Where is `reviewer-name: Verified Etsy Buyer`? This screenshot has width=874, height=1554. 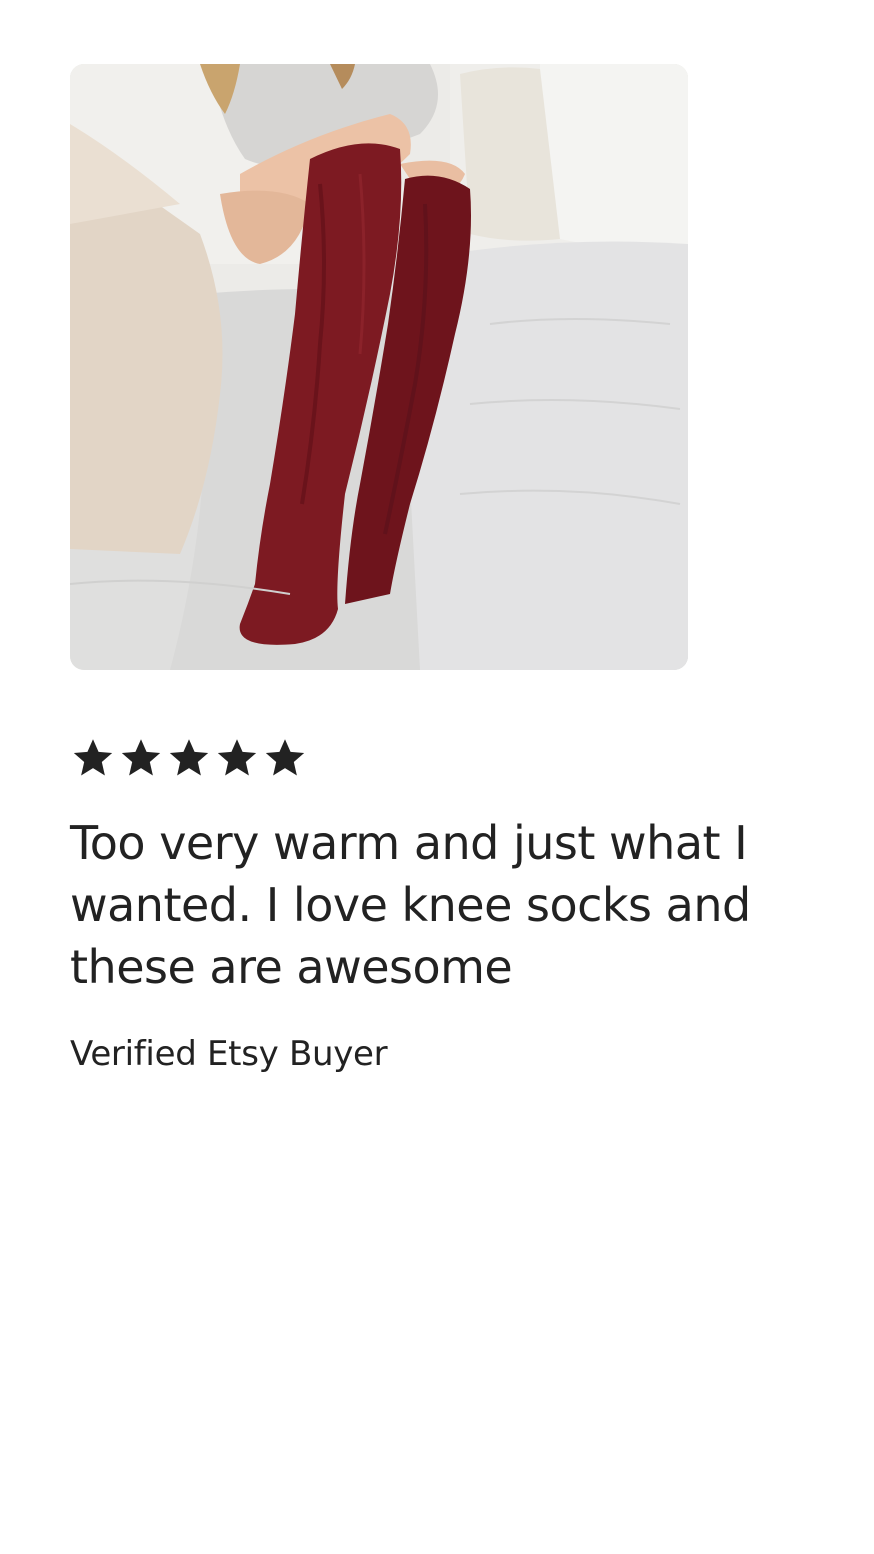 reviewer-name: Verified Etsy Buyer is located at coordinates (229, 1054).